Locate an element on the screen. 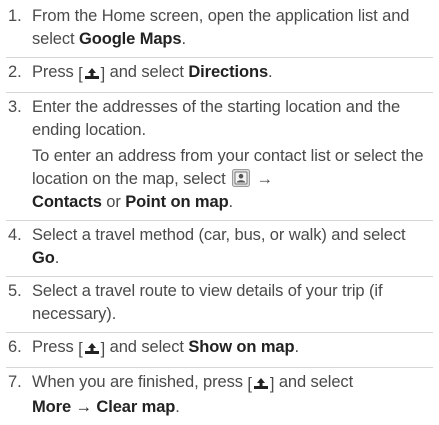 Image resolution: width=439 pixels, height=425 pixels. step-number: 5. is located at coordinates (15, 291).